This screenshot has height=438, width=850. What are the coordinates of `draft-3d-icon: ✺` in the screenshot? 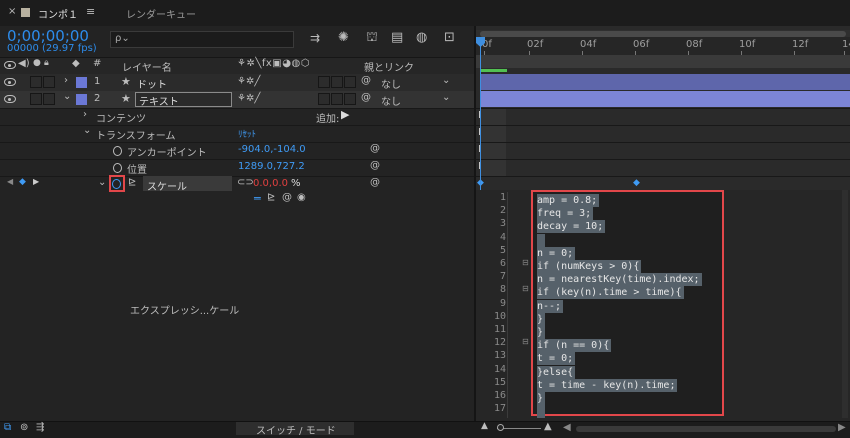 It's located at (343, 37).